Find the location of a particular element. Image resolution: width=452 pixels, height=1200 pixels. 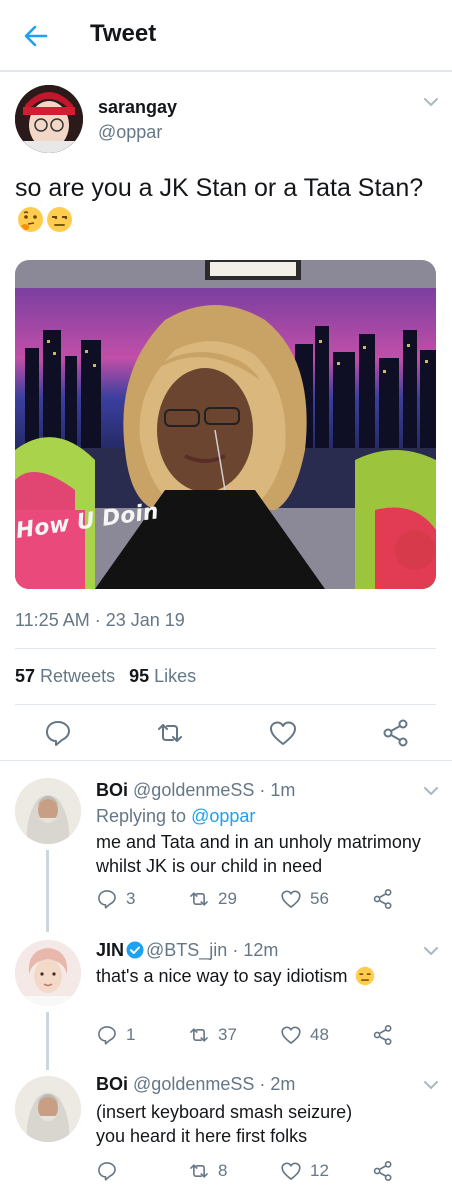

retweet-button: 37 is located at coordinates (212, 1035).